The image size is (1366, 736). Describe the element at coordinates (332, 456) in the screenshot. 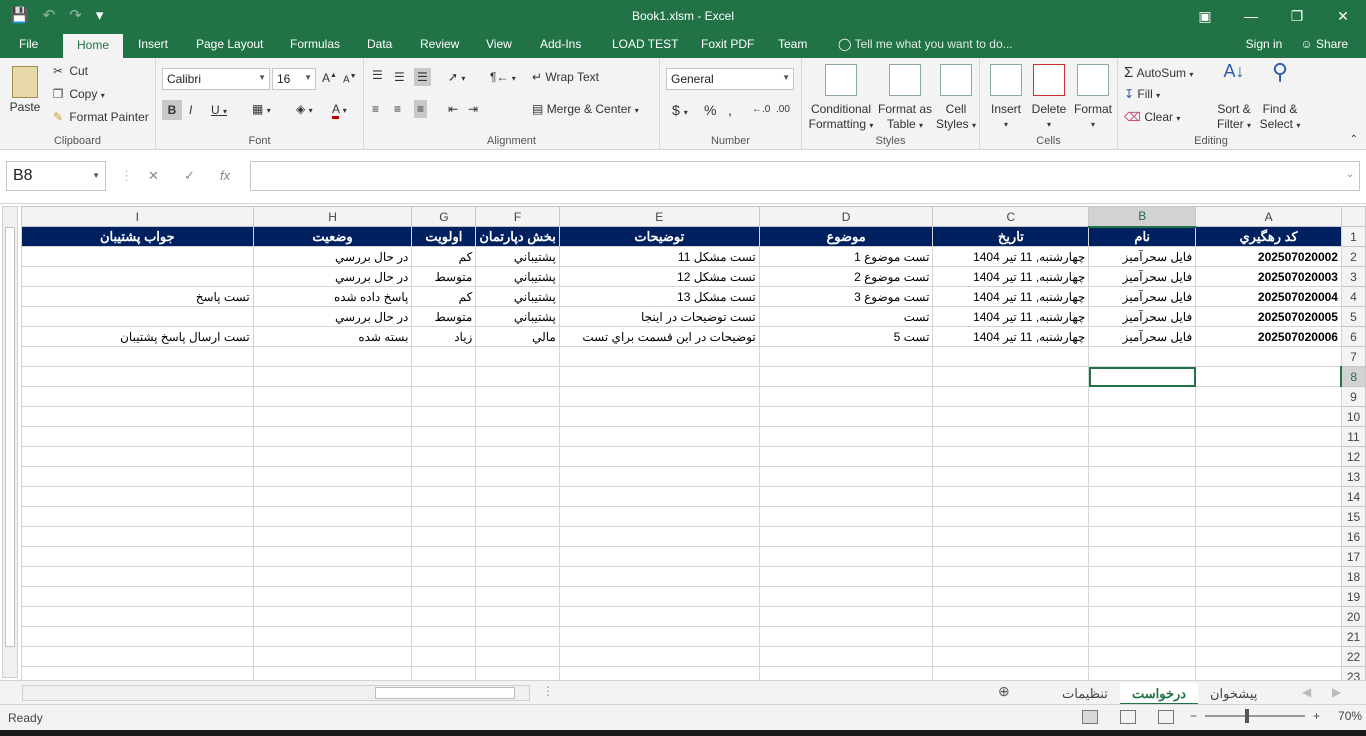

I see `cell-h12` at that location.